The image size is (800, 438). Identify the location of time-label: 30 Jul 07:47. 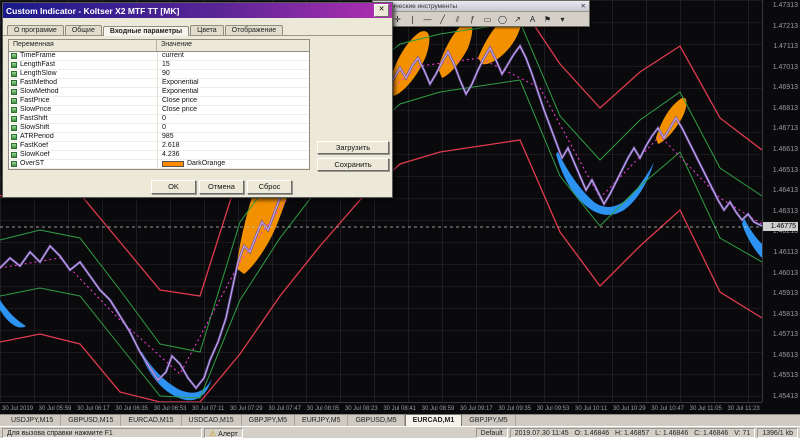
(284, 408).